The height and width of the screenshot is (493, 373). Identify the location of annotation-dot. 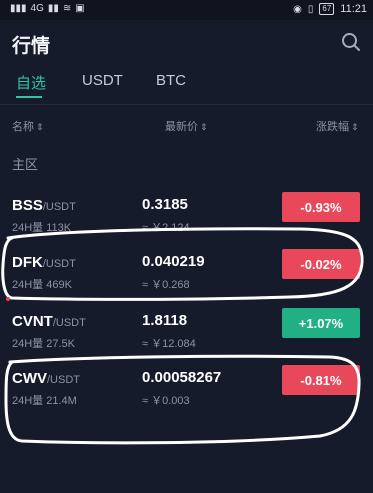
(8, 299).